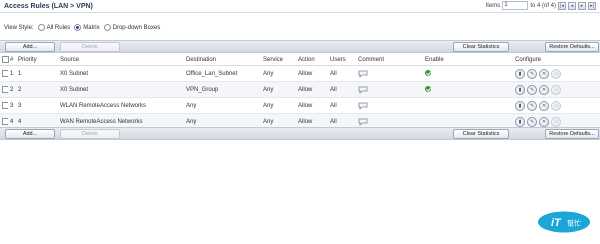 This screenshot has height=244, width=600. What do you see at coordinates (515, 5) in the screenshot?
I see `items-start-input: 1` at bounding box center [515, 5].